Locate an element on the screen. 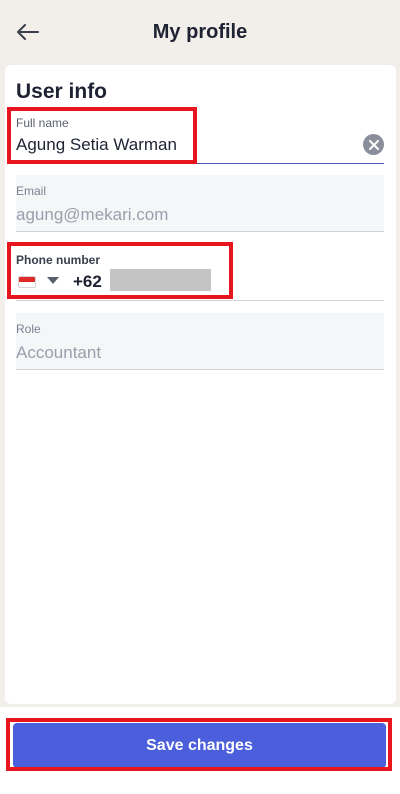  clear-button is located at coordinates (373, 144).